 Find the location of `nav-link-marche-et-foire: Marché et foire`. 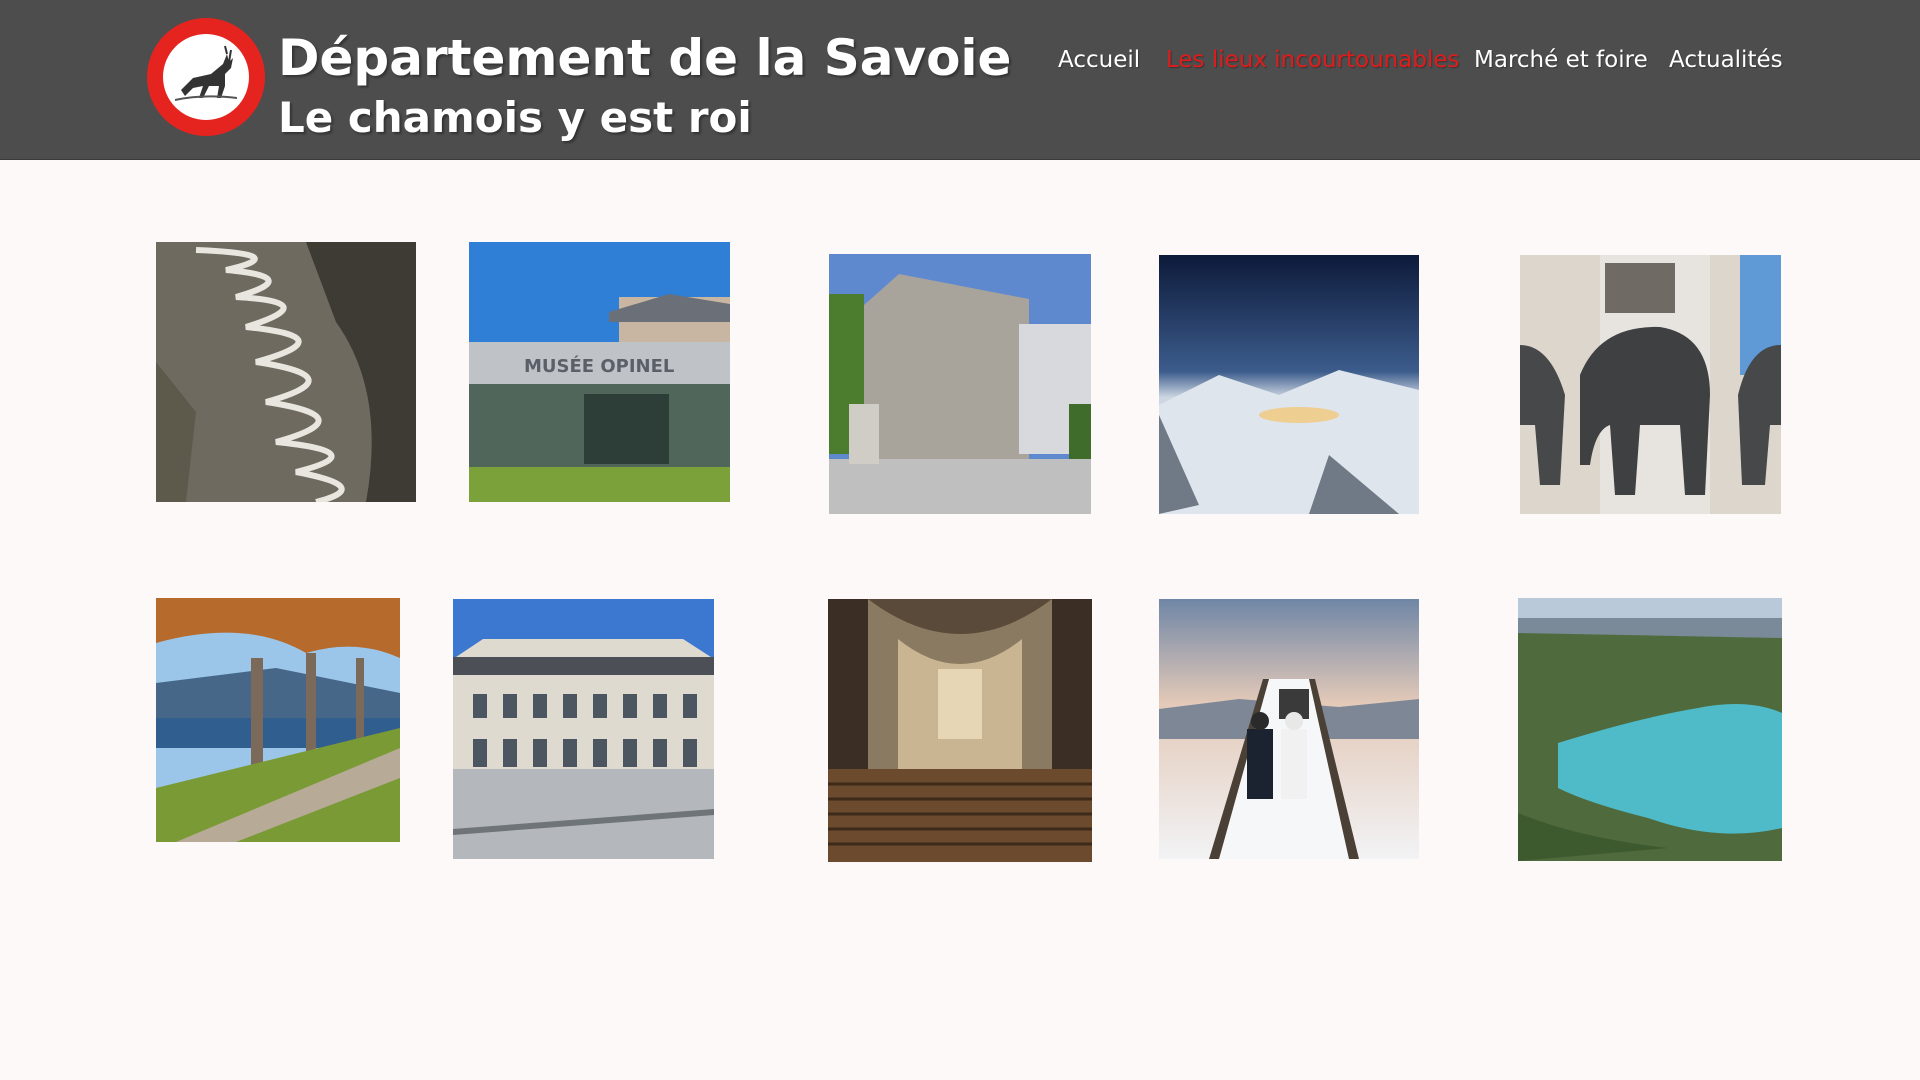

nav-link-marche-et-foire: Marché et foire is located at coordinates (1561, 60).